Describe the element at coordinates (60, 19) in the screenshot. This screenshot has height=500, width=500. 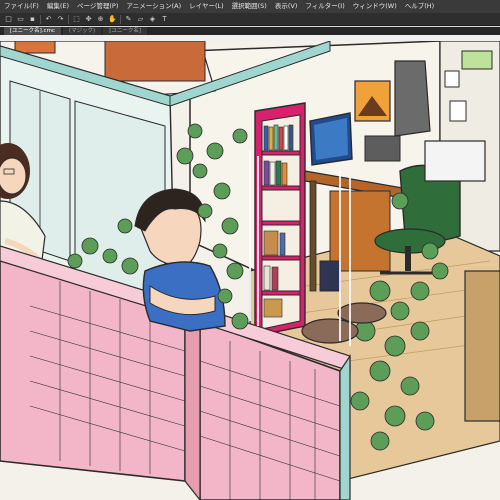
I see `redo-icon: ↷` at that location.